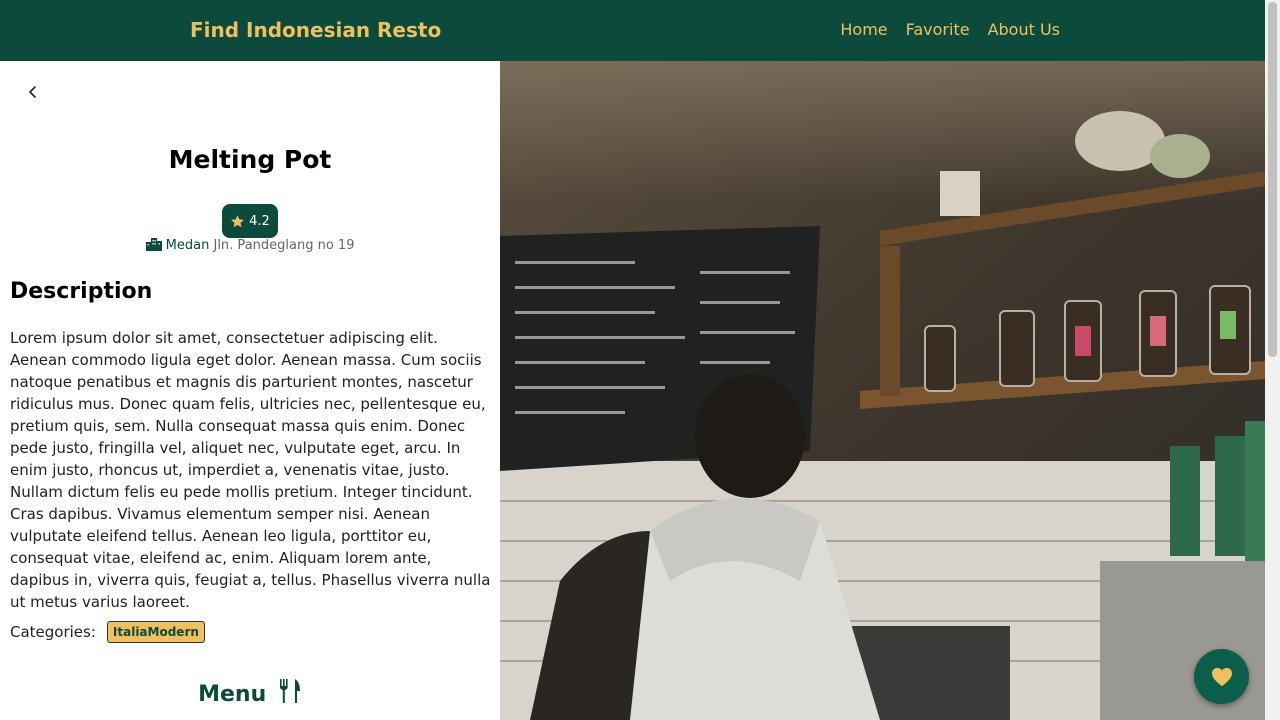  I want to click on description-heading: Description, so click(81, 291).